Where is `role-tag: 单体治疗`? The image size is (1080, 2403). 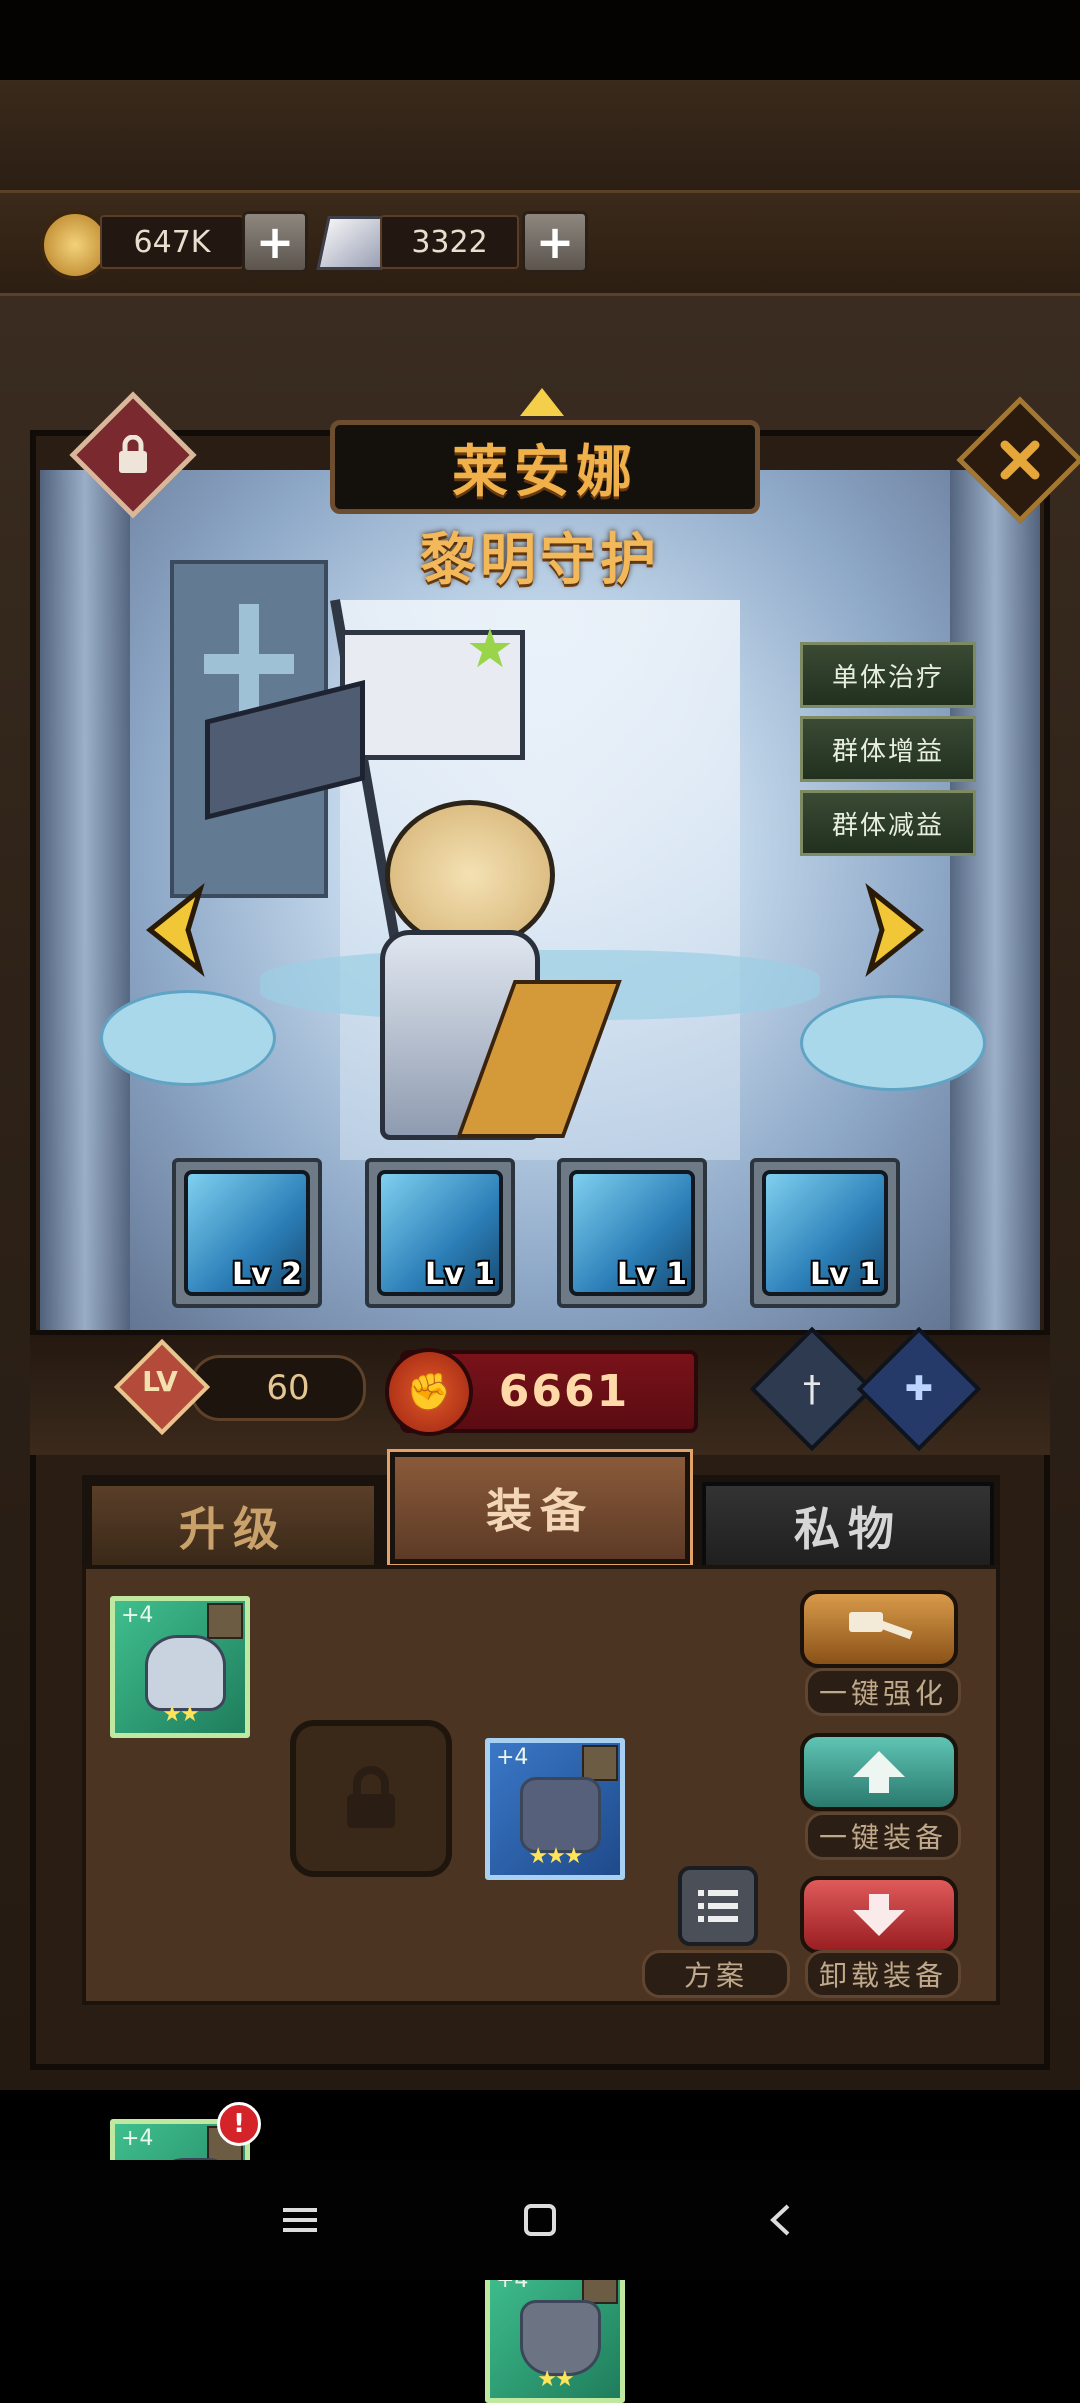
role-tag: 单体治疗 is located at coordinates (888, 675).